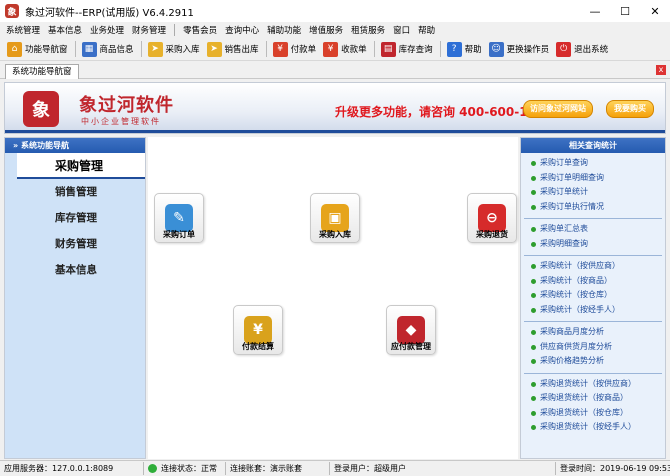  What do you see at coordinates (593, 229) in the screenshot?
I see `query-link: 采购单汇总表` at bounding box center [593, 229].